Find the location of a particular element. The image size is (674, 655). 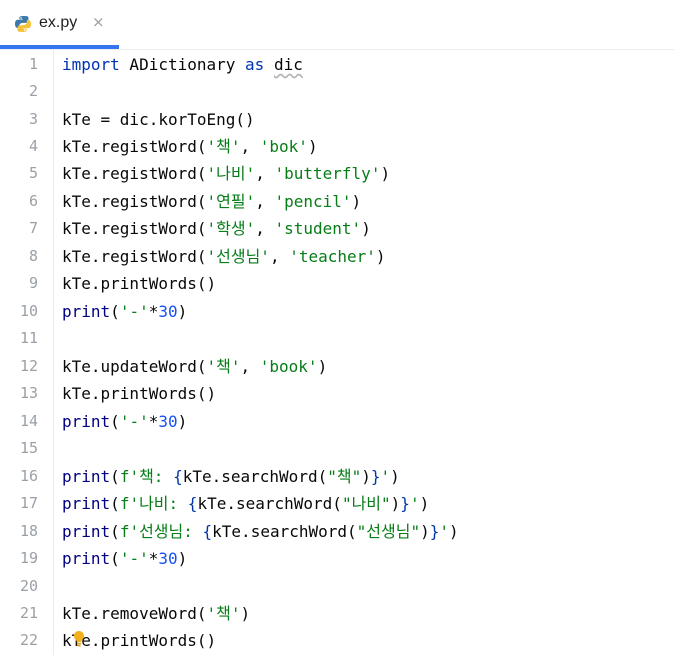

code-line-17: 17 print(f'나비: {kTe.searchWord("나비")}') is located at coordinates (337, 503).